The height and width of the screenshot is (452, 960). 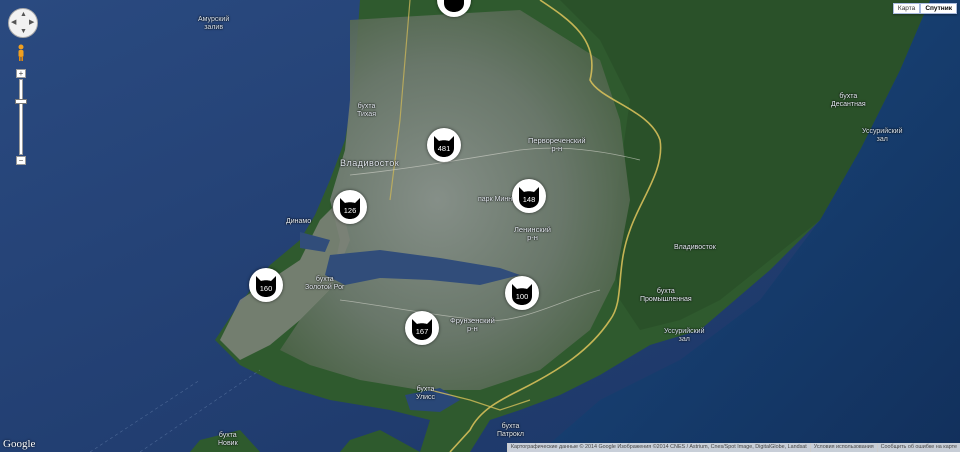 What do you see at coordinates (370, 163) in the screenshot?
I see `vladivostok-city-label: Владивосток` at bounding box center [370, 163].